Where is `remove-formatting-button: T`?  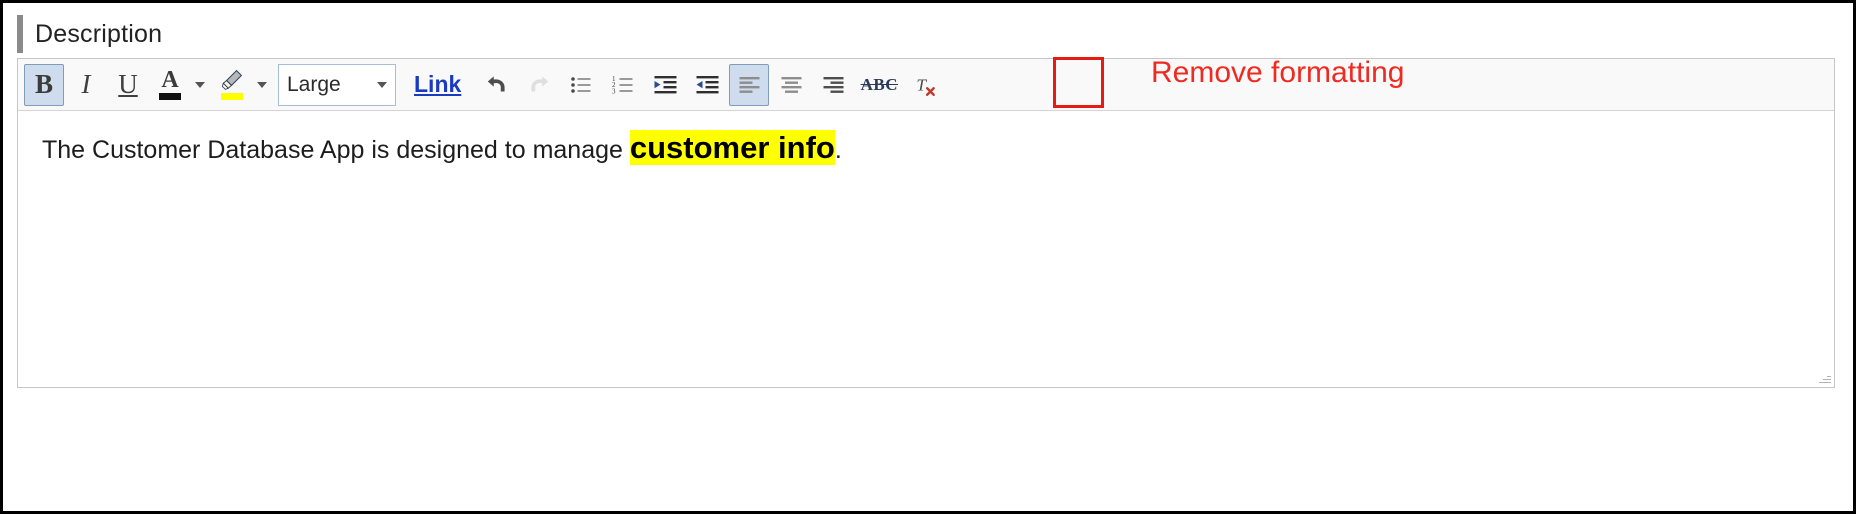 remove-formatting-button: T is located at coordinates (925, 85).